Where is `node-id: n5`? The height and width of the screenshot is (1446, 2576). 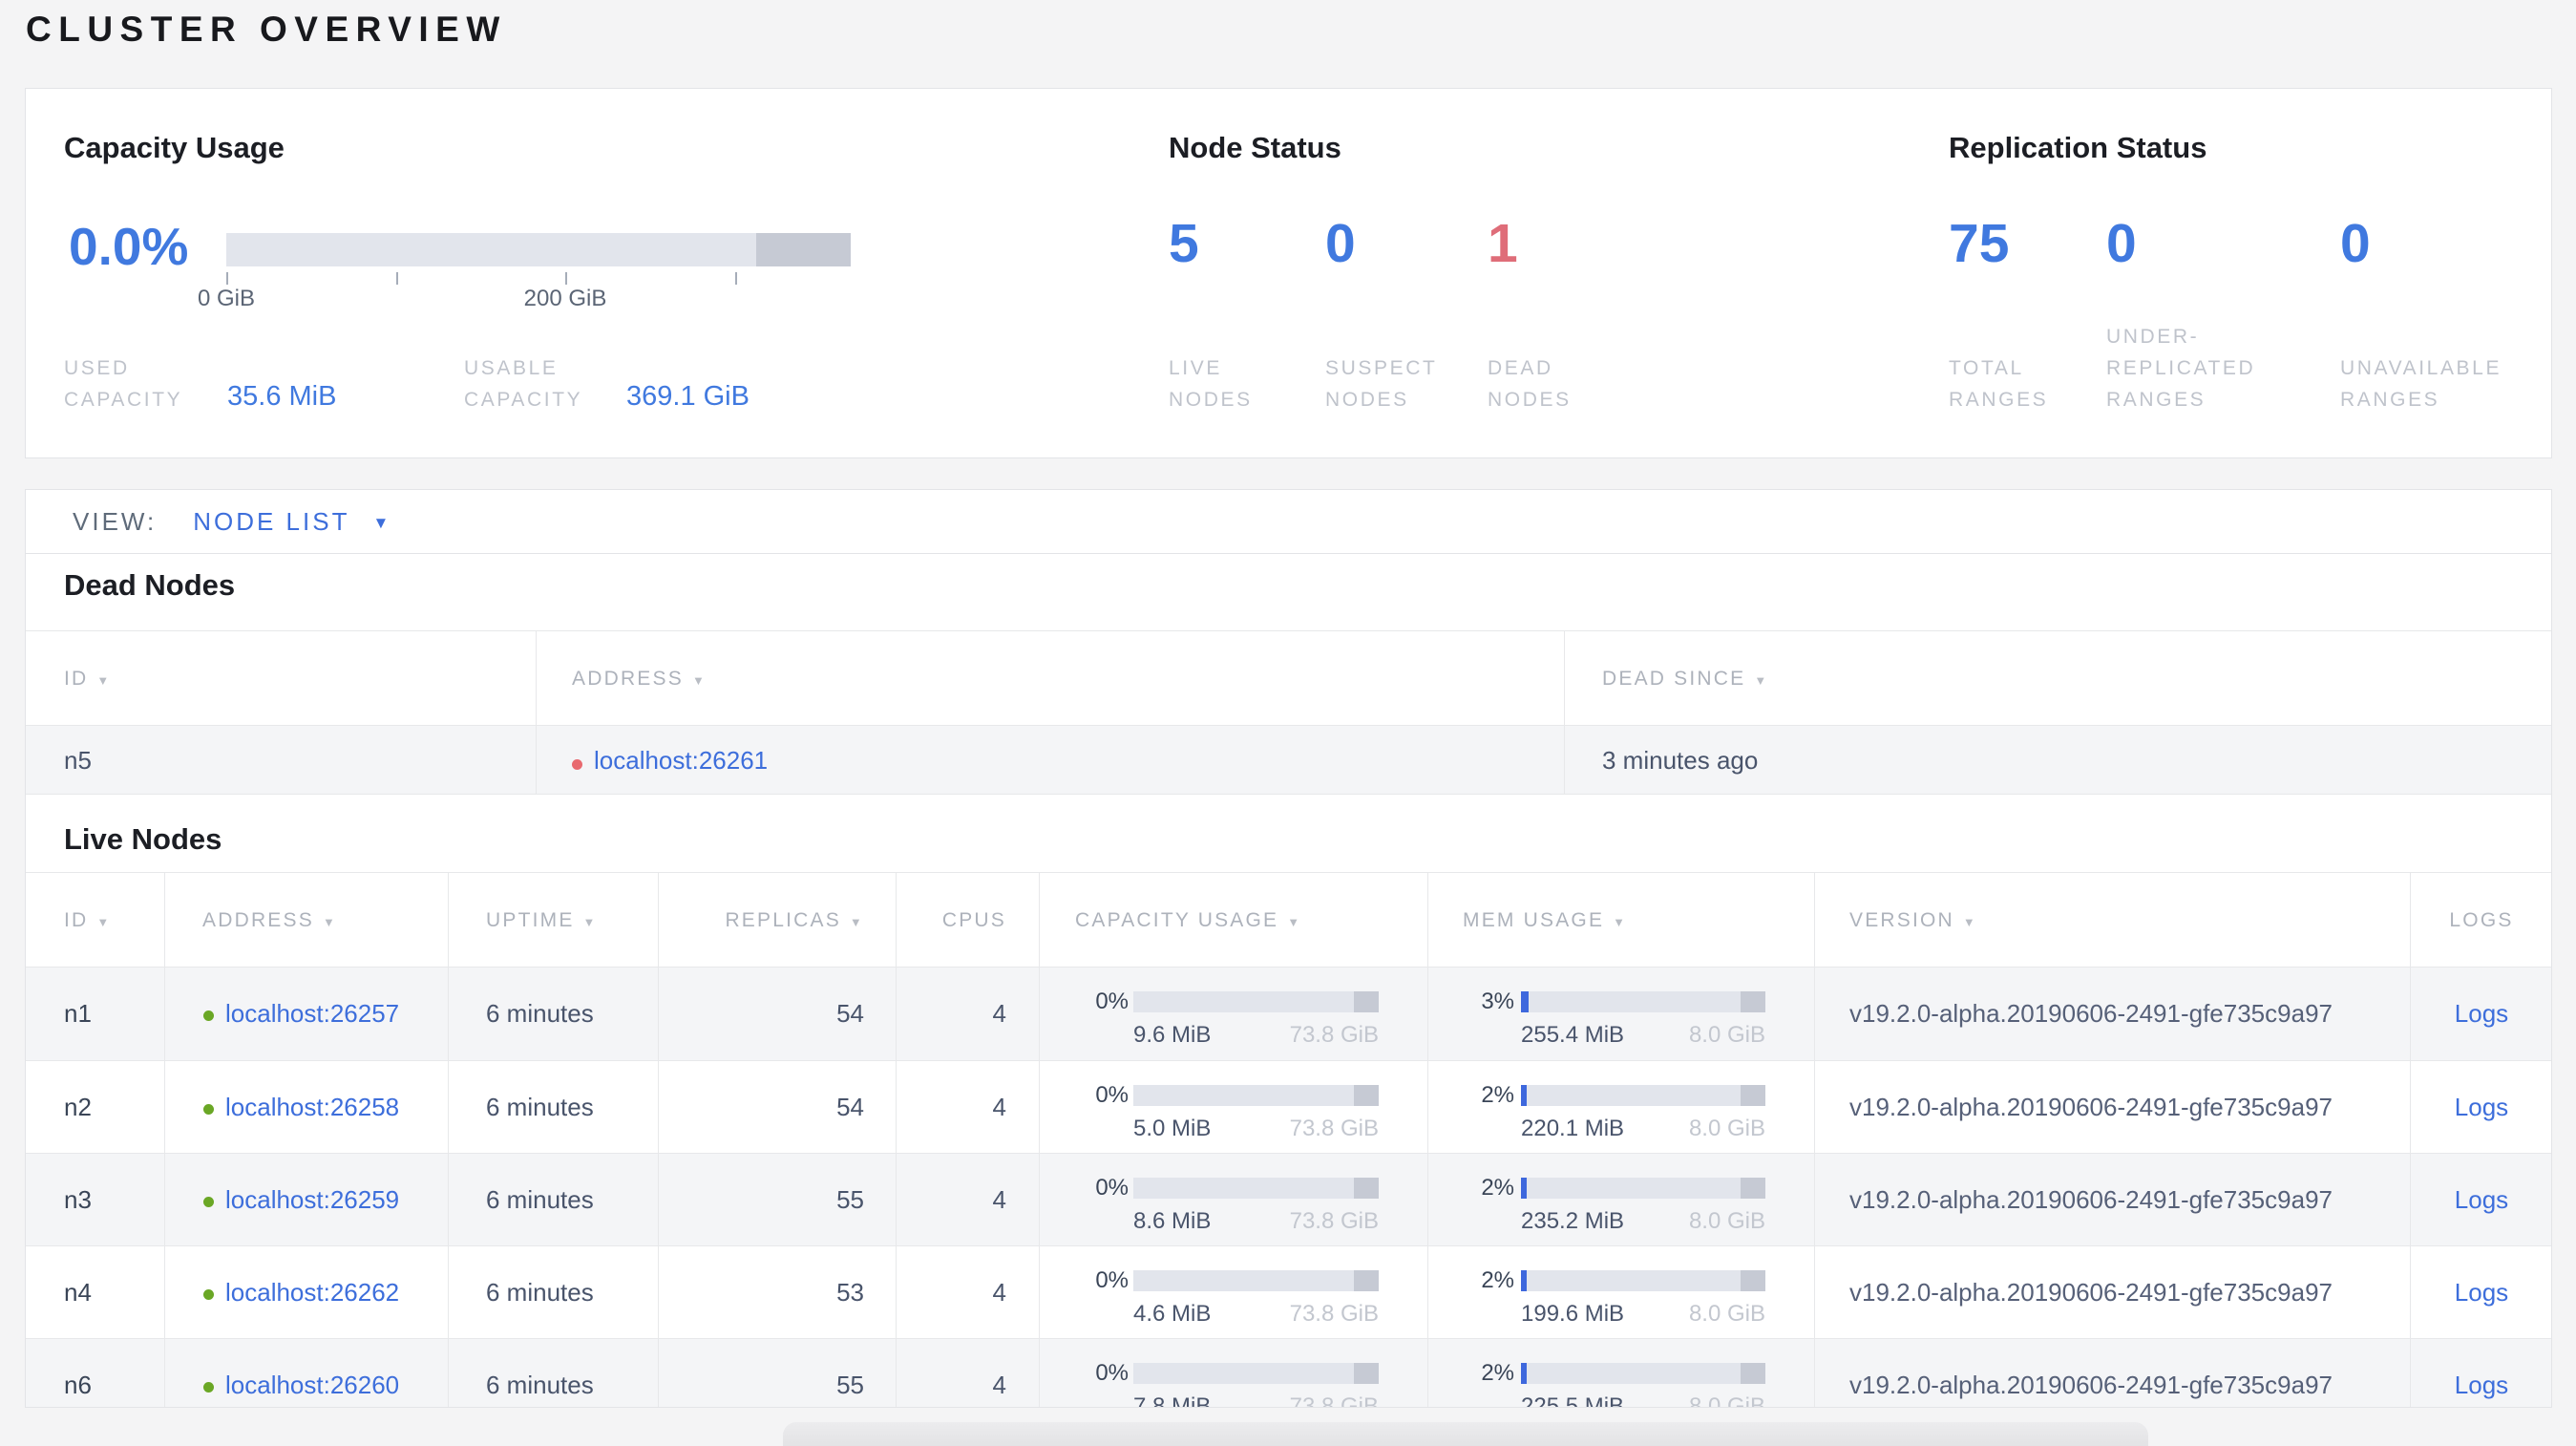
node-id: n5 is located at coordinates (78, 761).